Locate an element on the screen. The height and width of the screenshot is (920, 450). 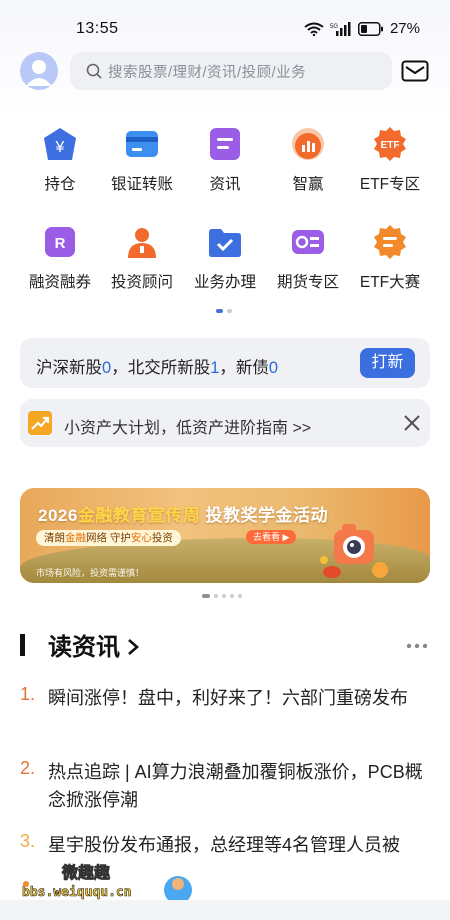
grid-label: 期货专区 is located at coordinates (307, 282).